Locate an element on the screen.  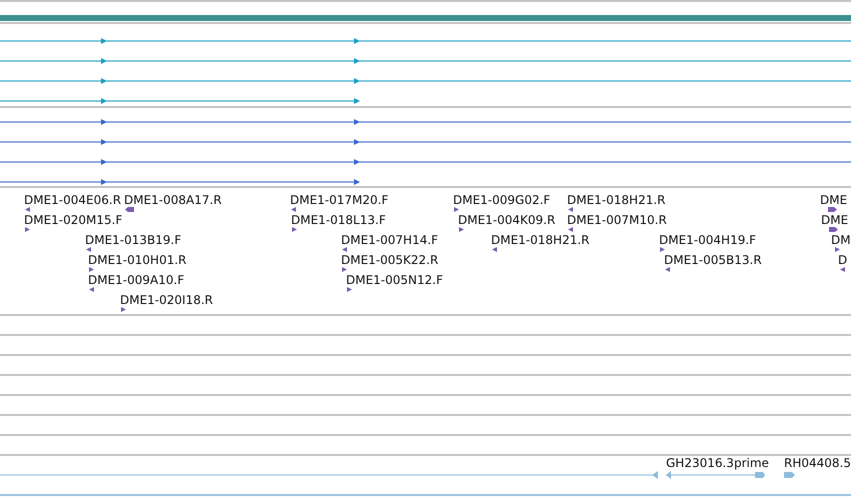
feature-label: DME1-020M15.F is located at coordinates (73, 220).